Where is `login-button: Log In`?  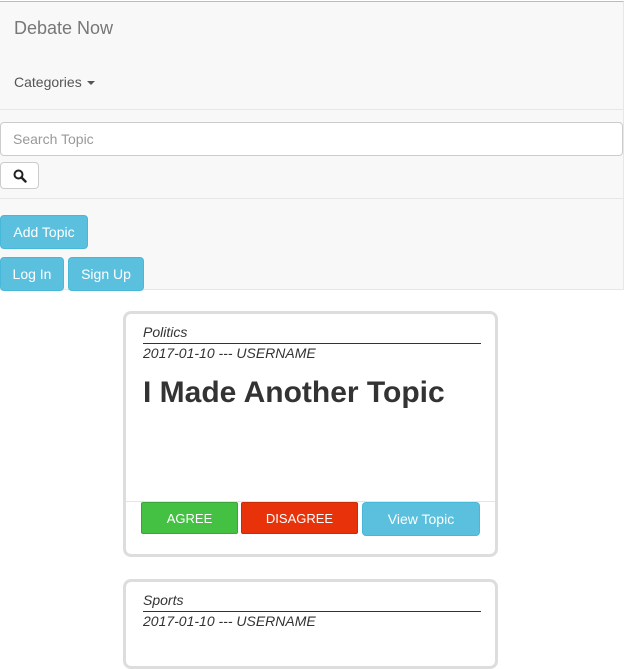
login-button: Log In is located at coordinates (32, 274).